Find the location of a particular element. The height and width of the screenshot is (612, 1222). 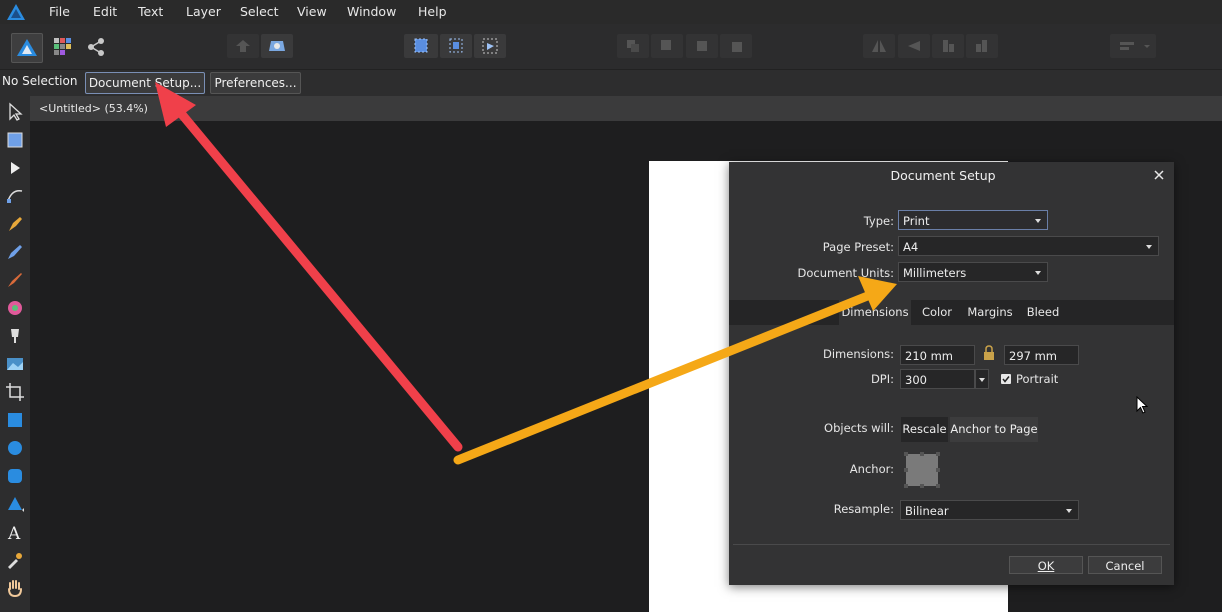

snapping-icon is located at coordinates (277, 46).